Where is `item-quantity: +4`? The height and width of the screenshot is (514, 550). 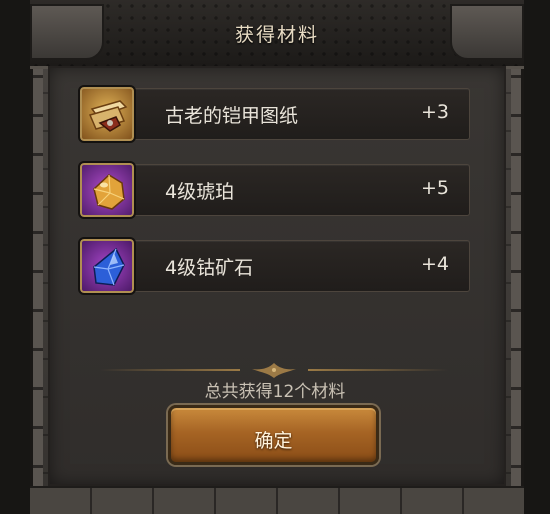 item-quantity: +4 is located at coordinates (434, 264).